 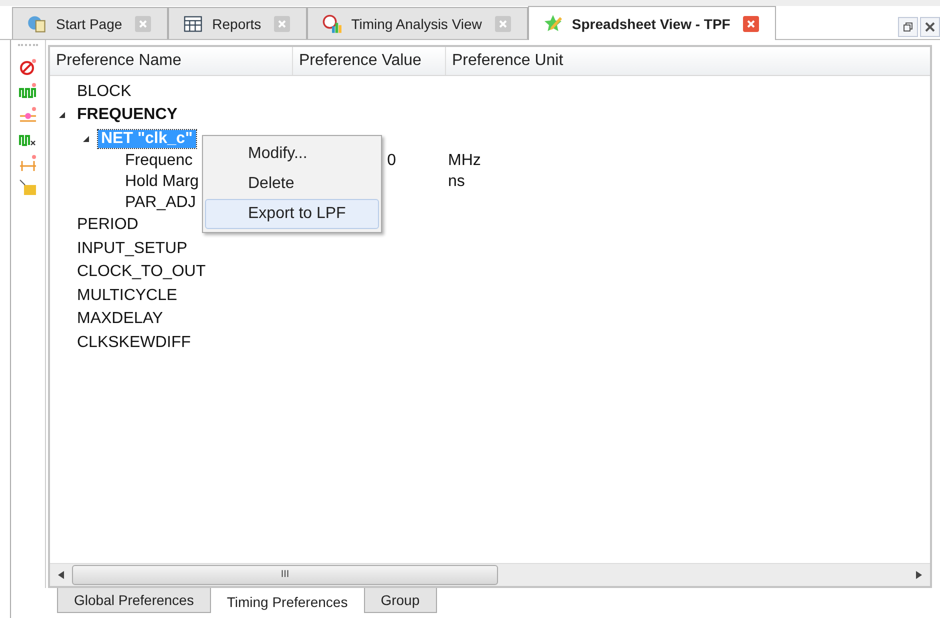 What do you see at coordinates (134, 343) in the screenshot?
I see `preference-name: CLKSKEWDIFF` at bounding box center [134, 343].